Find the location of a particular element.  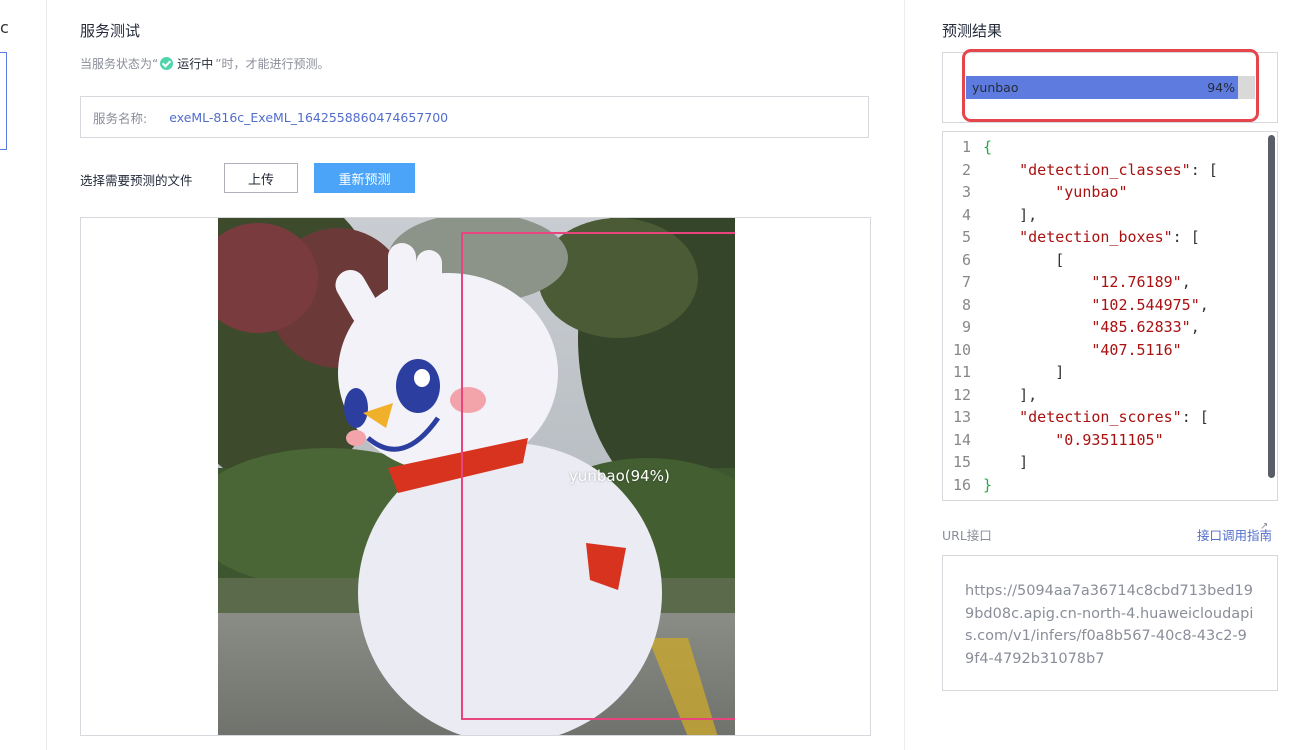

code-line: "102.544975", is located at coordinates (1150, 304).